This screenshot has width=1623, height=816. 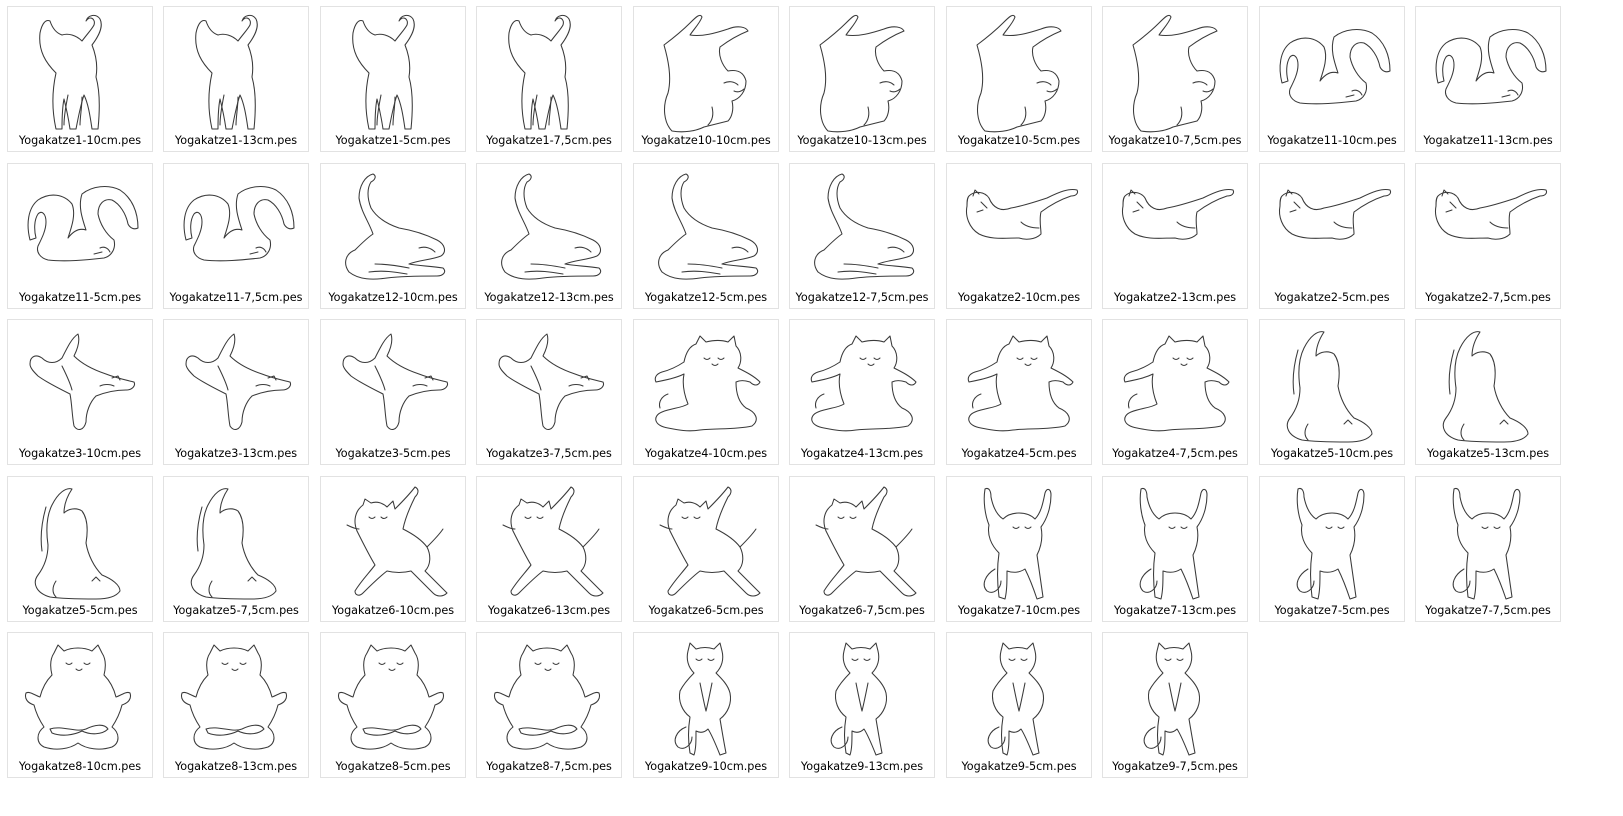 What do you see at coordinates (1332, 610) in the screenshot?
I see `file-name: Yogakatze7-5cm.pes` at bounding box center [1332, 610].